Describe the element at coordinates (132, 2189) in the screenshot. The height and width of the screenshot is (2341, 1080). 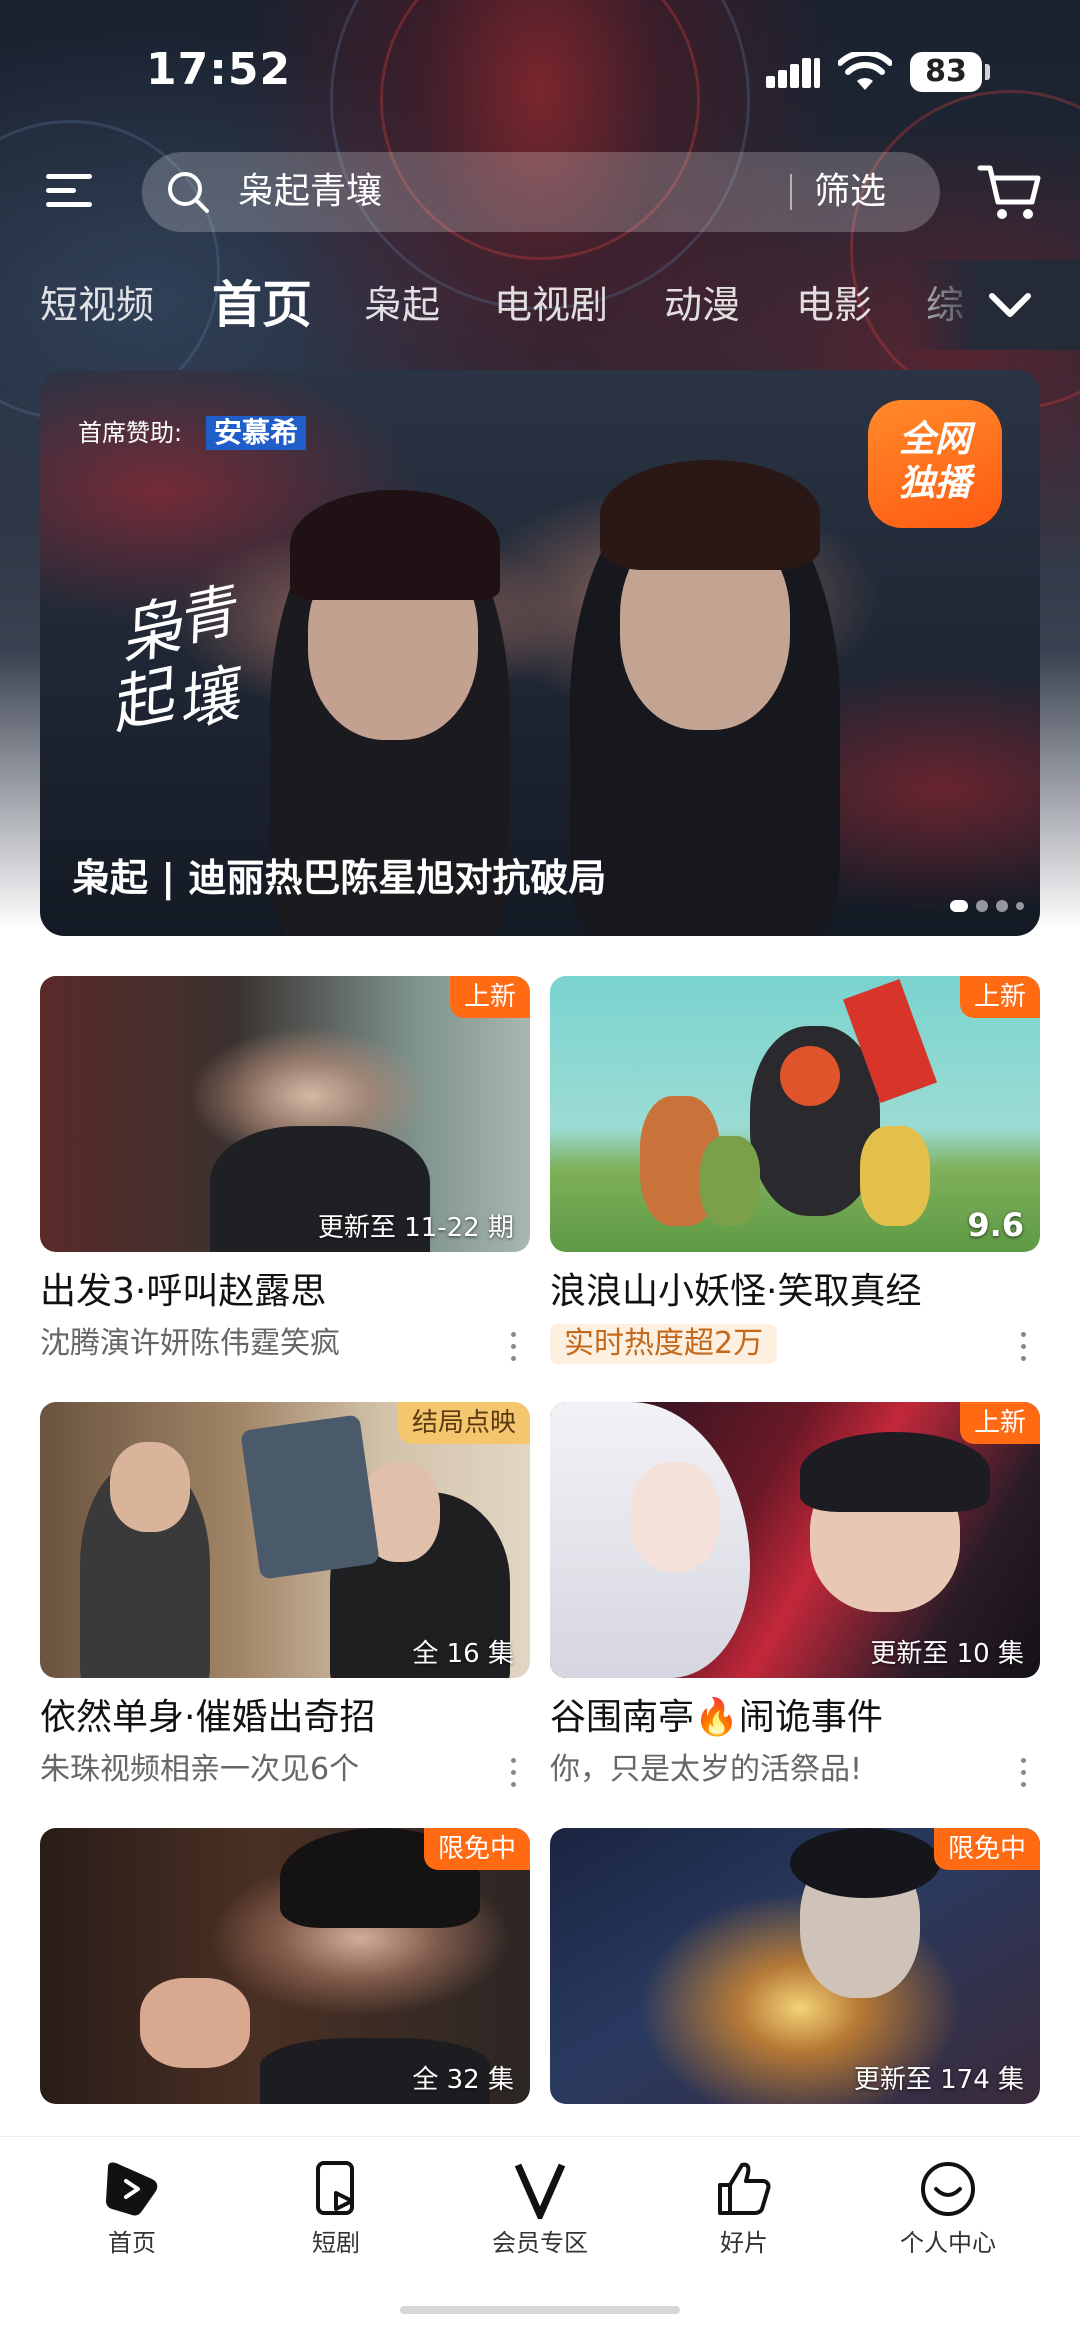
I see `play-logo-icon` at that location.